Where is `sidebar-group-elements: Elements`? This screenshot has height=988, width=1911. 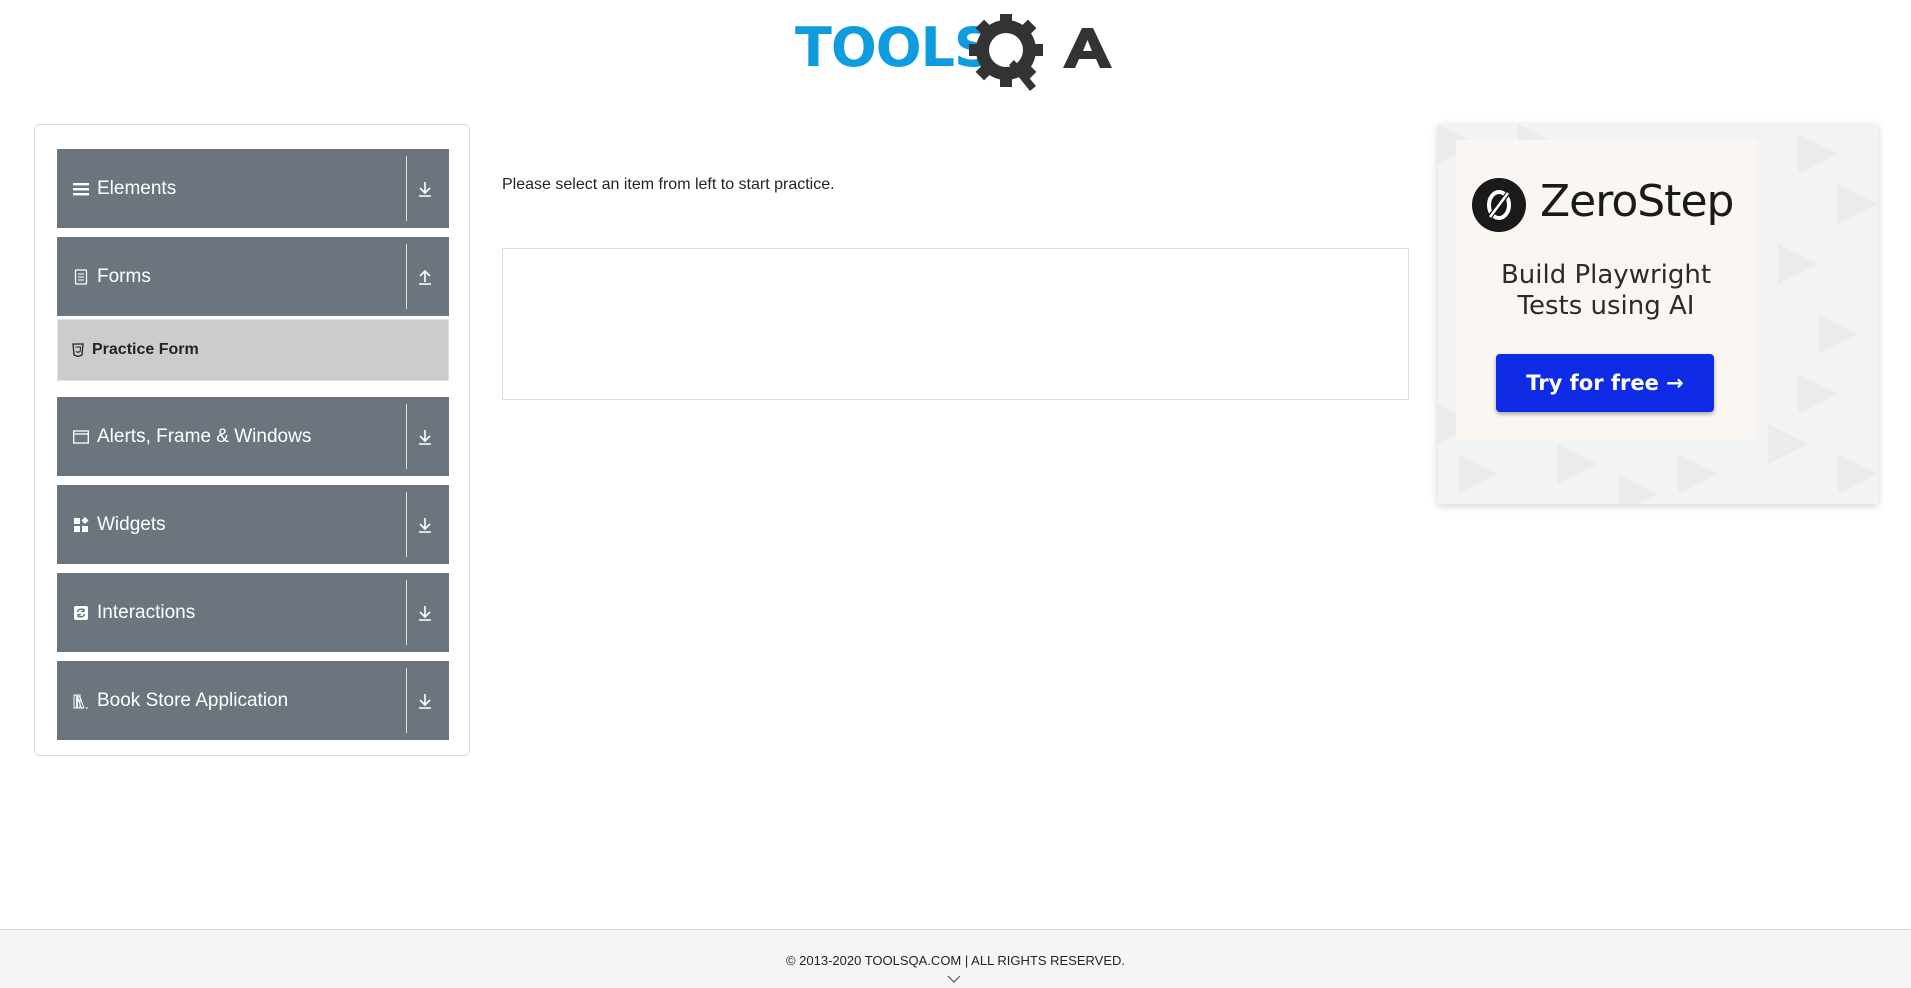 sidebar-group-elements: Elements is located at coordinates (253, 188).